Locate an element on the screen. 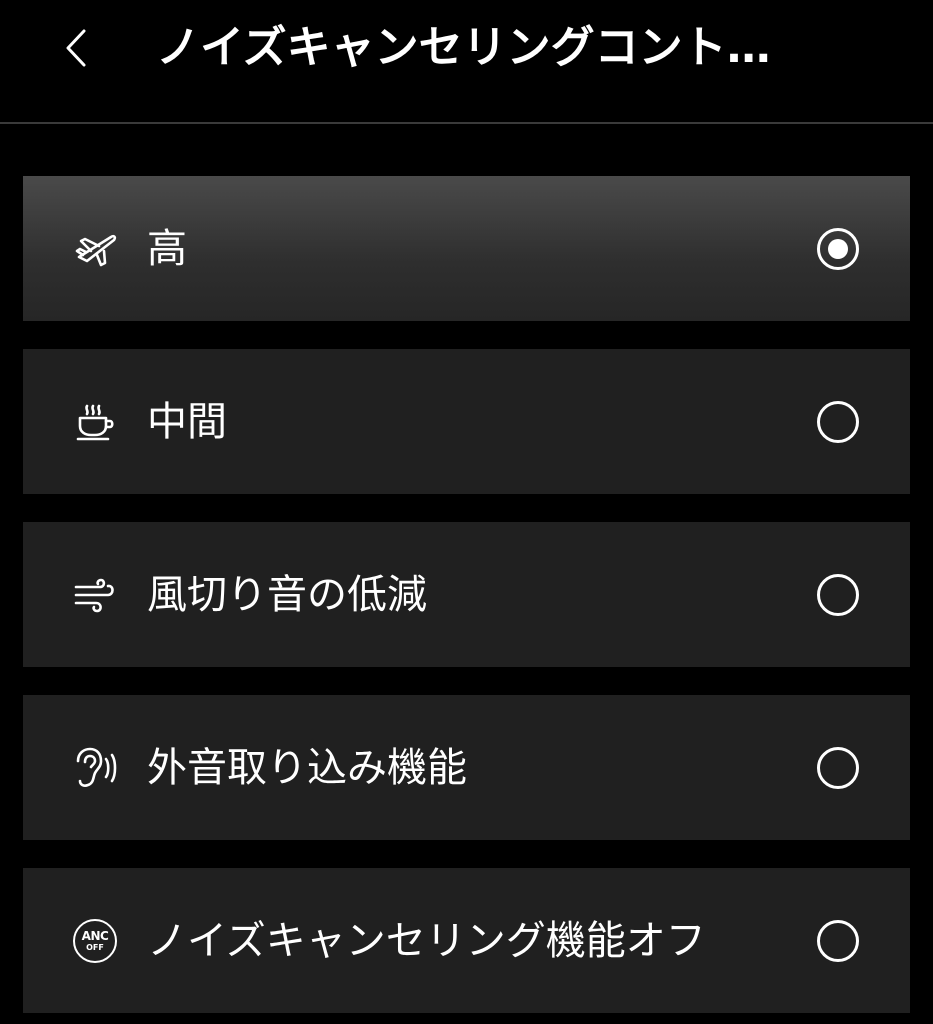  option-anc-off: ANC OFF ノイズキャンセリング機能オフ is located at coordinates (466, 940).